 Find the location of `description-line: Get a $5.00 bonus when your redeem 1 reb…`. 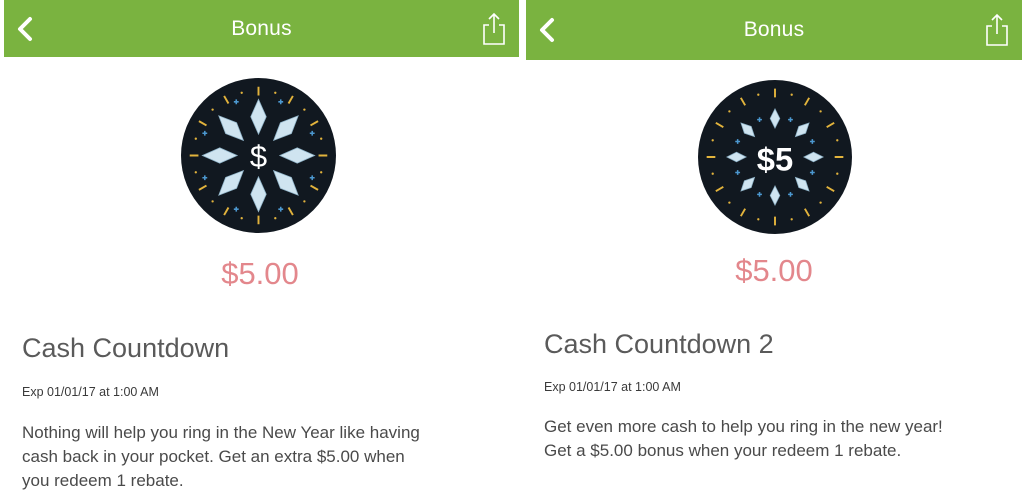

description-line: Get a $5.00 bonus when your redeem 1 reb… is located at coordinates (723, 450).